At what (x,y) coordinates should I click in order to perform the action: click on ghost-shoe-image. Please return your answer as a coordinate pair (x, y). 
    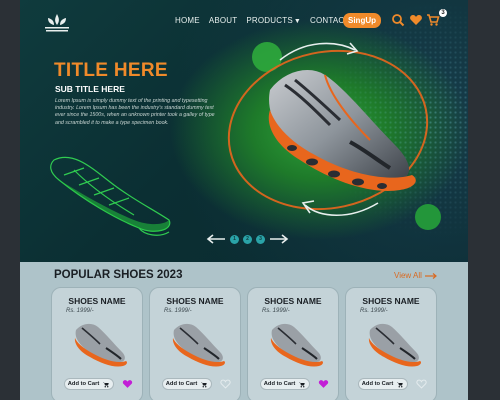
    Looking at the image, I should click on (110, 196).